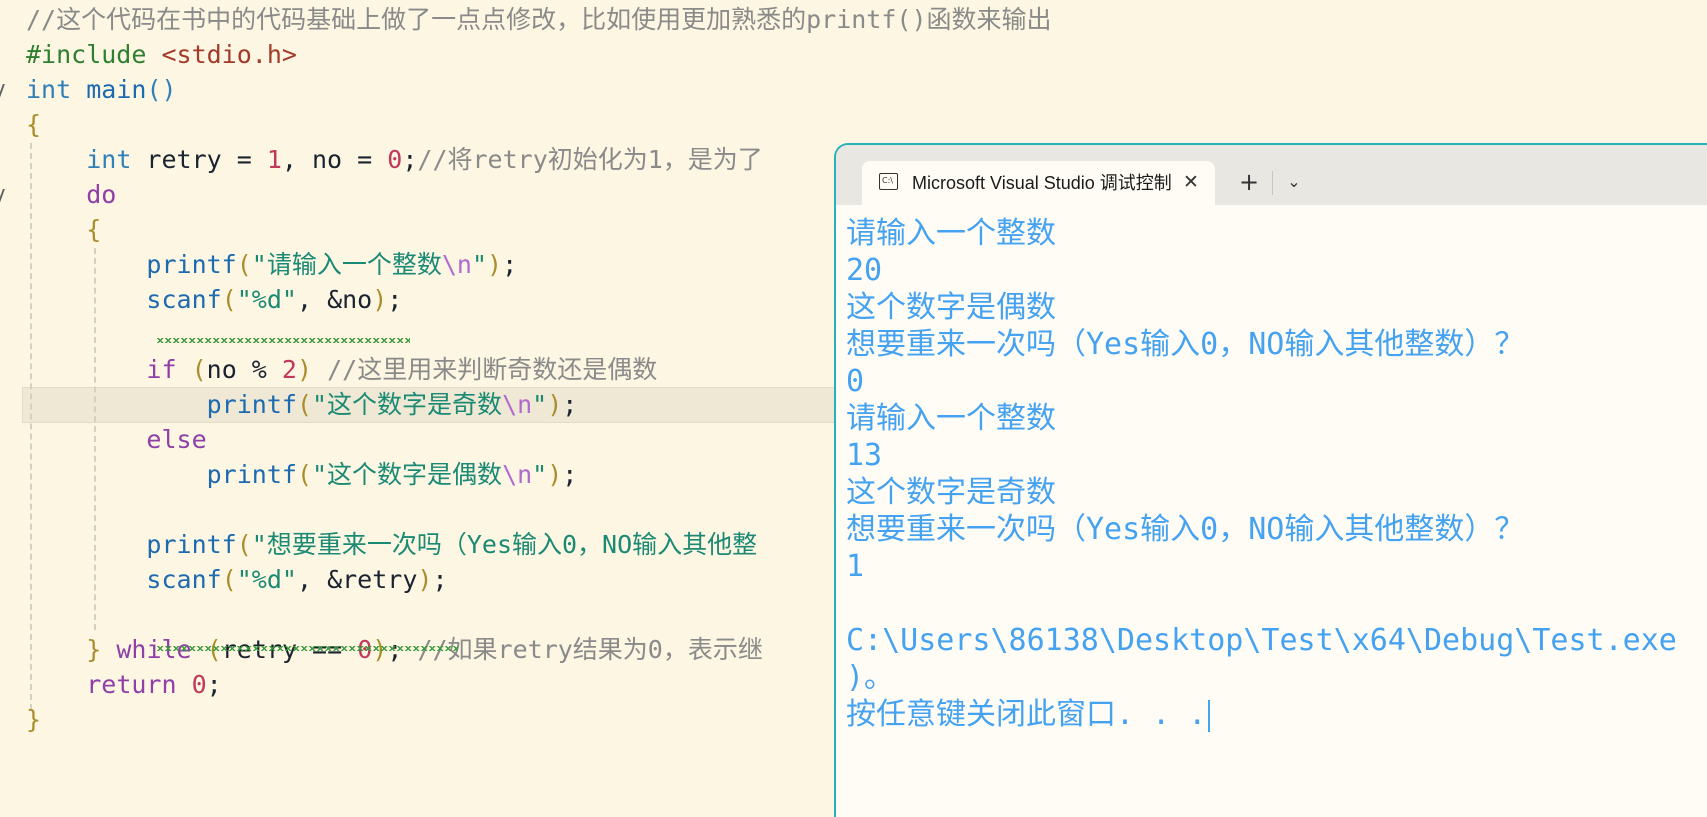 The height and width of the screenshot is (817, 1707). I want to click on code-token: <stdio.h>, so click(229, 54).